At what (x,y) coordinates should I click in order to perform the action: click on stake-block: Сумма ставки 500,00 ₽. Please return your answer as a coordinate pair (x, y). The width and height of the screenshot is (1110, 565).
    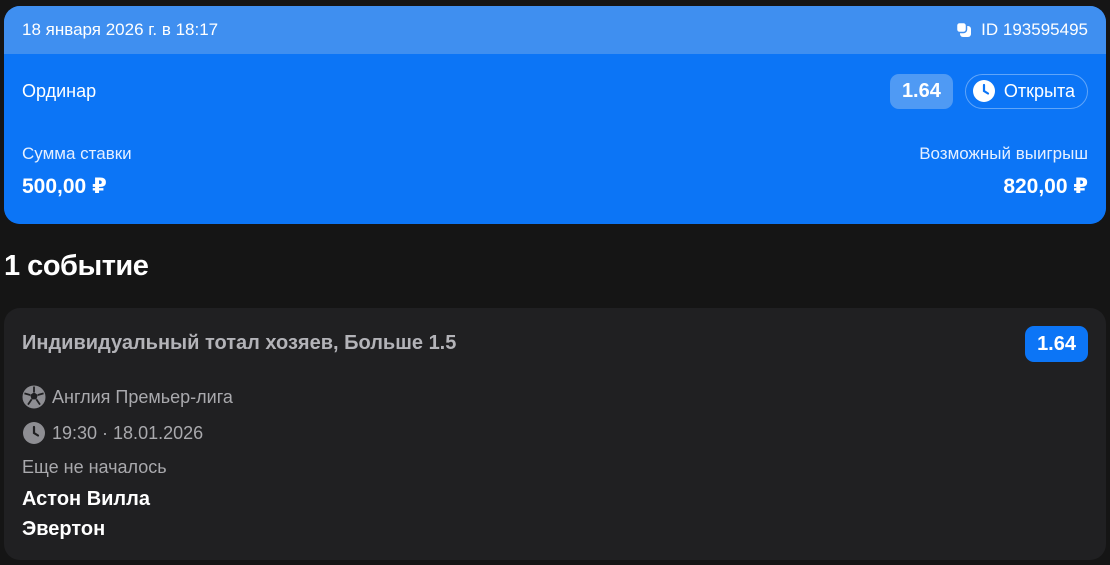
    Looking at the image, I should click on (77, 171).